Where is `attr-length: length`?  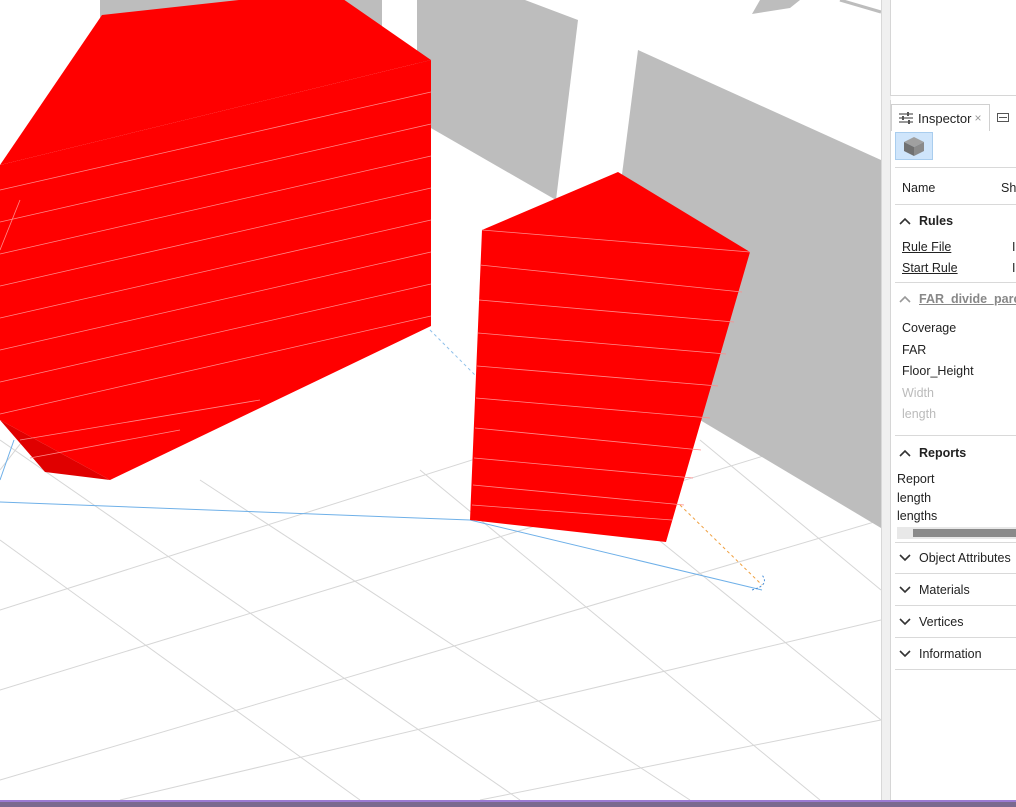
attr-length: length is located at coordinates (919, 414).